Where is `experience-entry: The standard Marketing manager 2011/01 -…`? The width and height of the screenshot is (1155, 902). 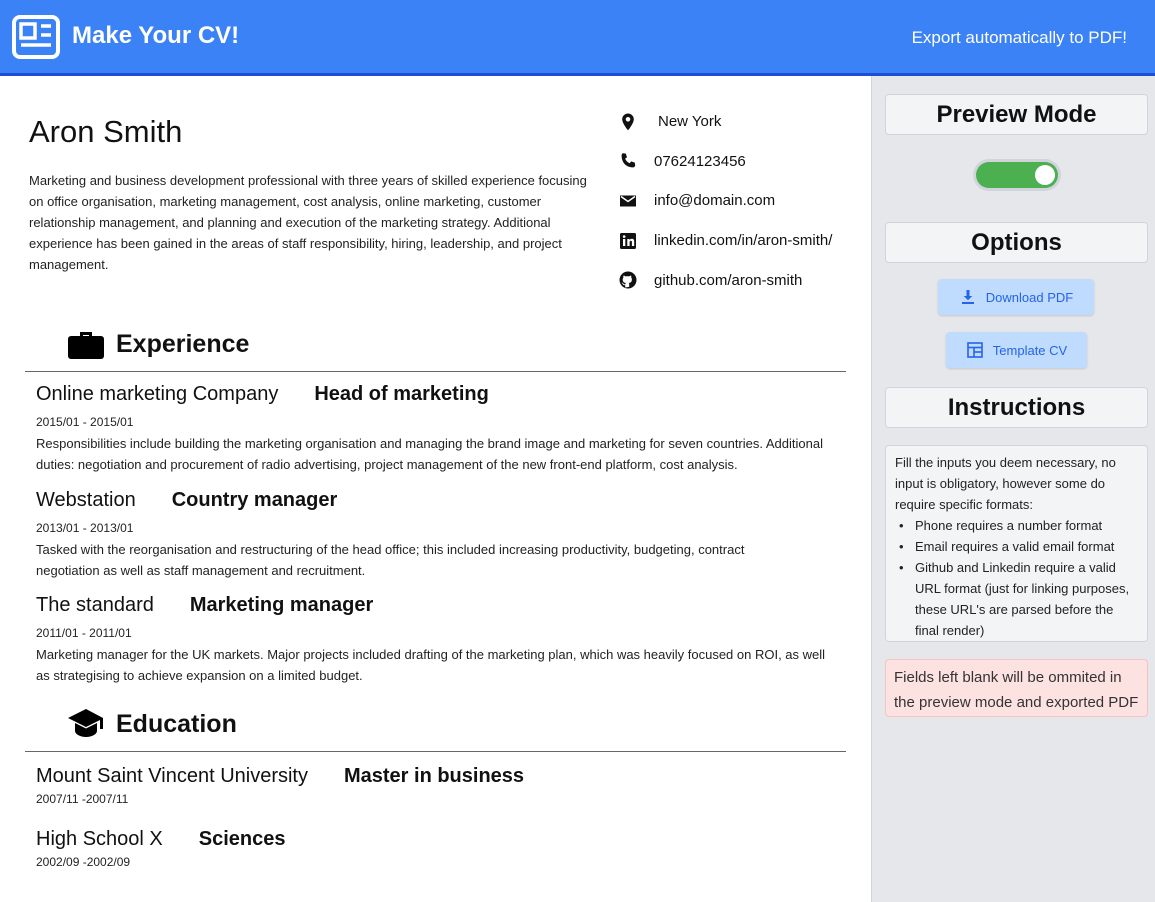
experience-entry: The standard Marketing manager 2011/01 -… is located at coordinates (441, 640).